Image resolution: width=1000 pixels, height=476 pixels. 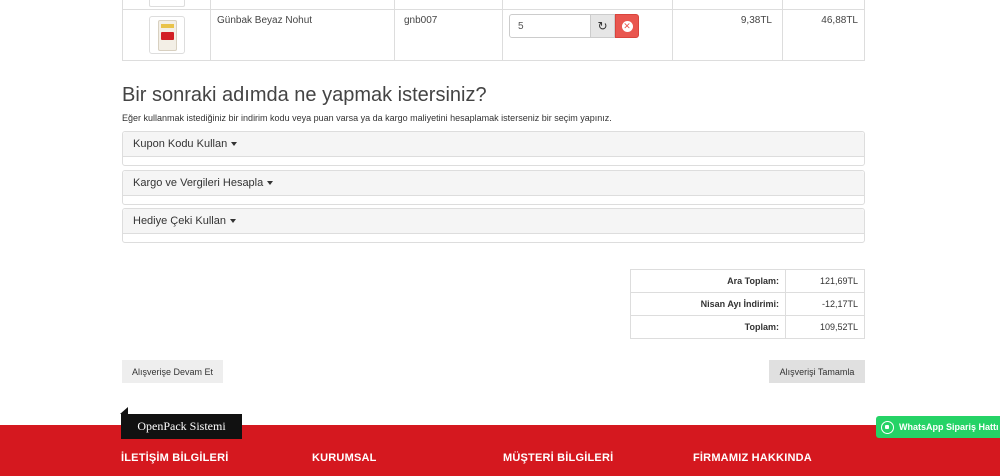 What do you see at coordinates (493, 144) in the screenshot?
I see `coupon-panel-toggle: Kupon Kodu Kullan` at bounding box center [493, 144].